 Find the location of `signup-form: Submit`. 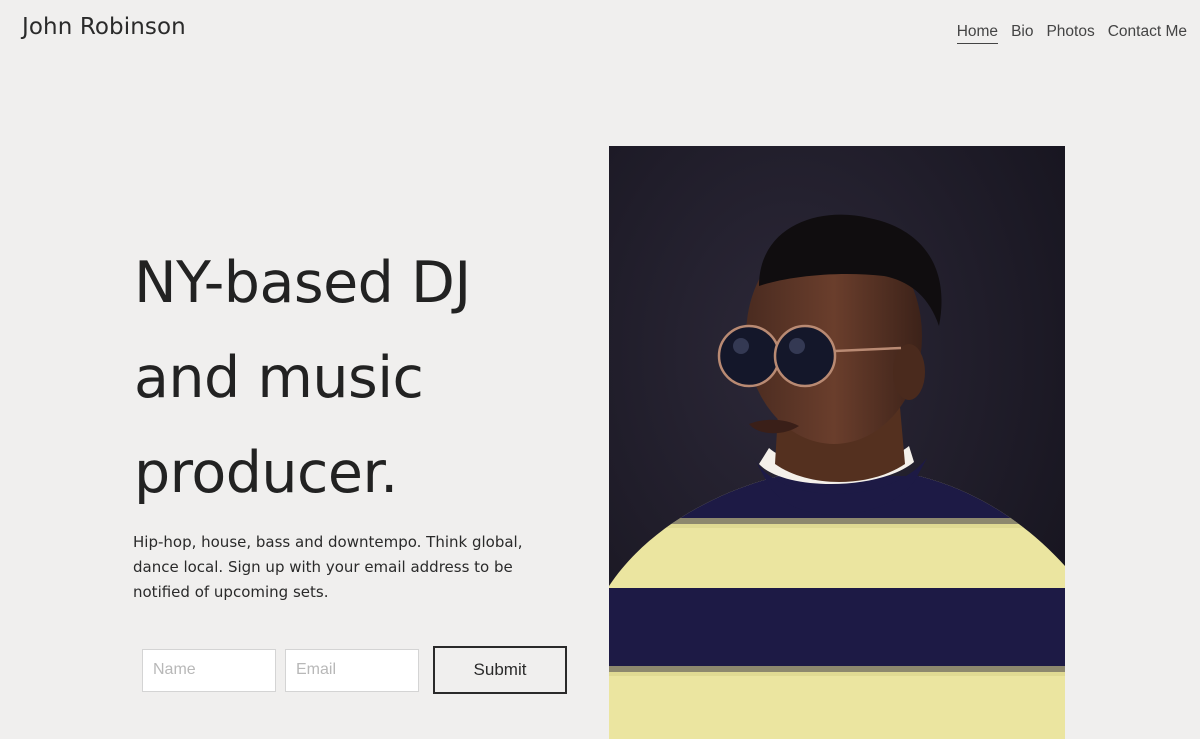

signup-form: Submit is located at coordinates (354, 670).